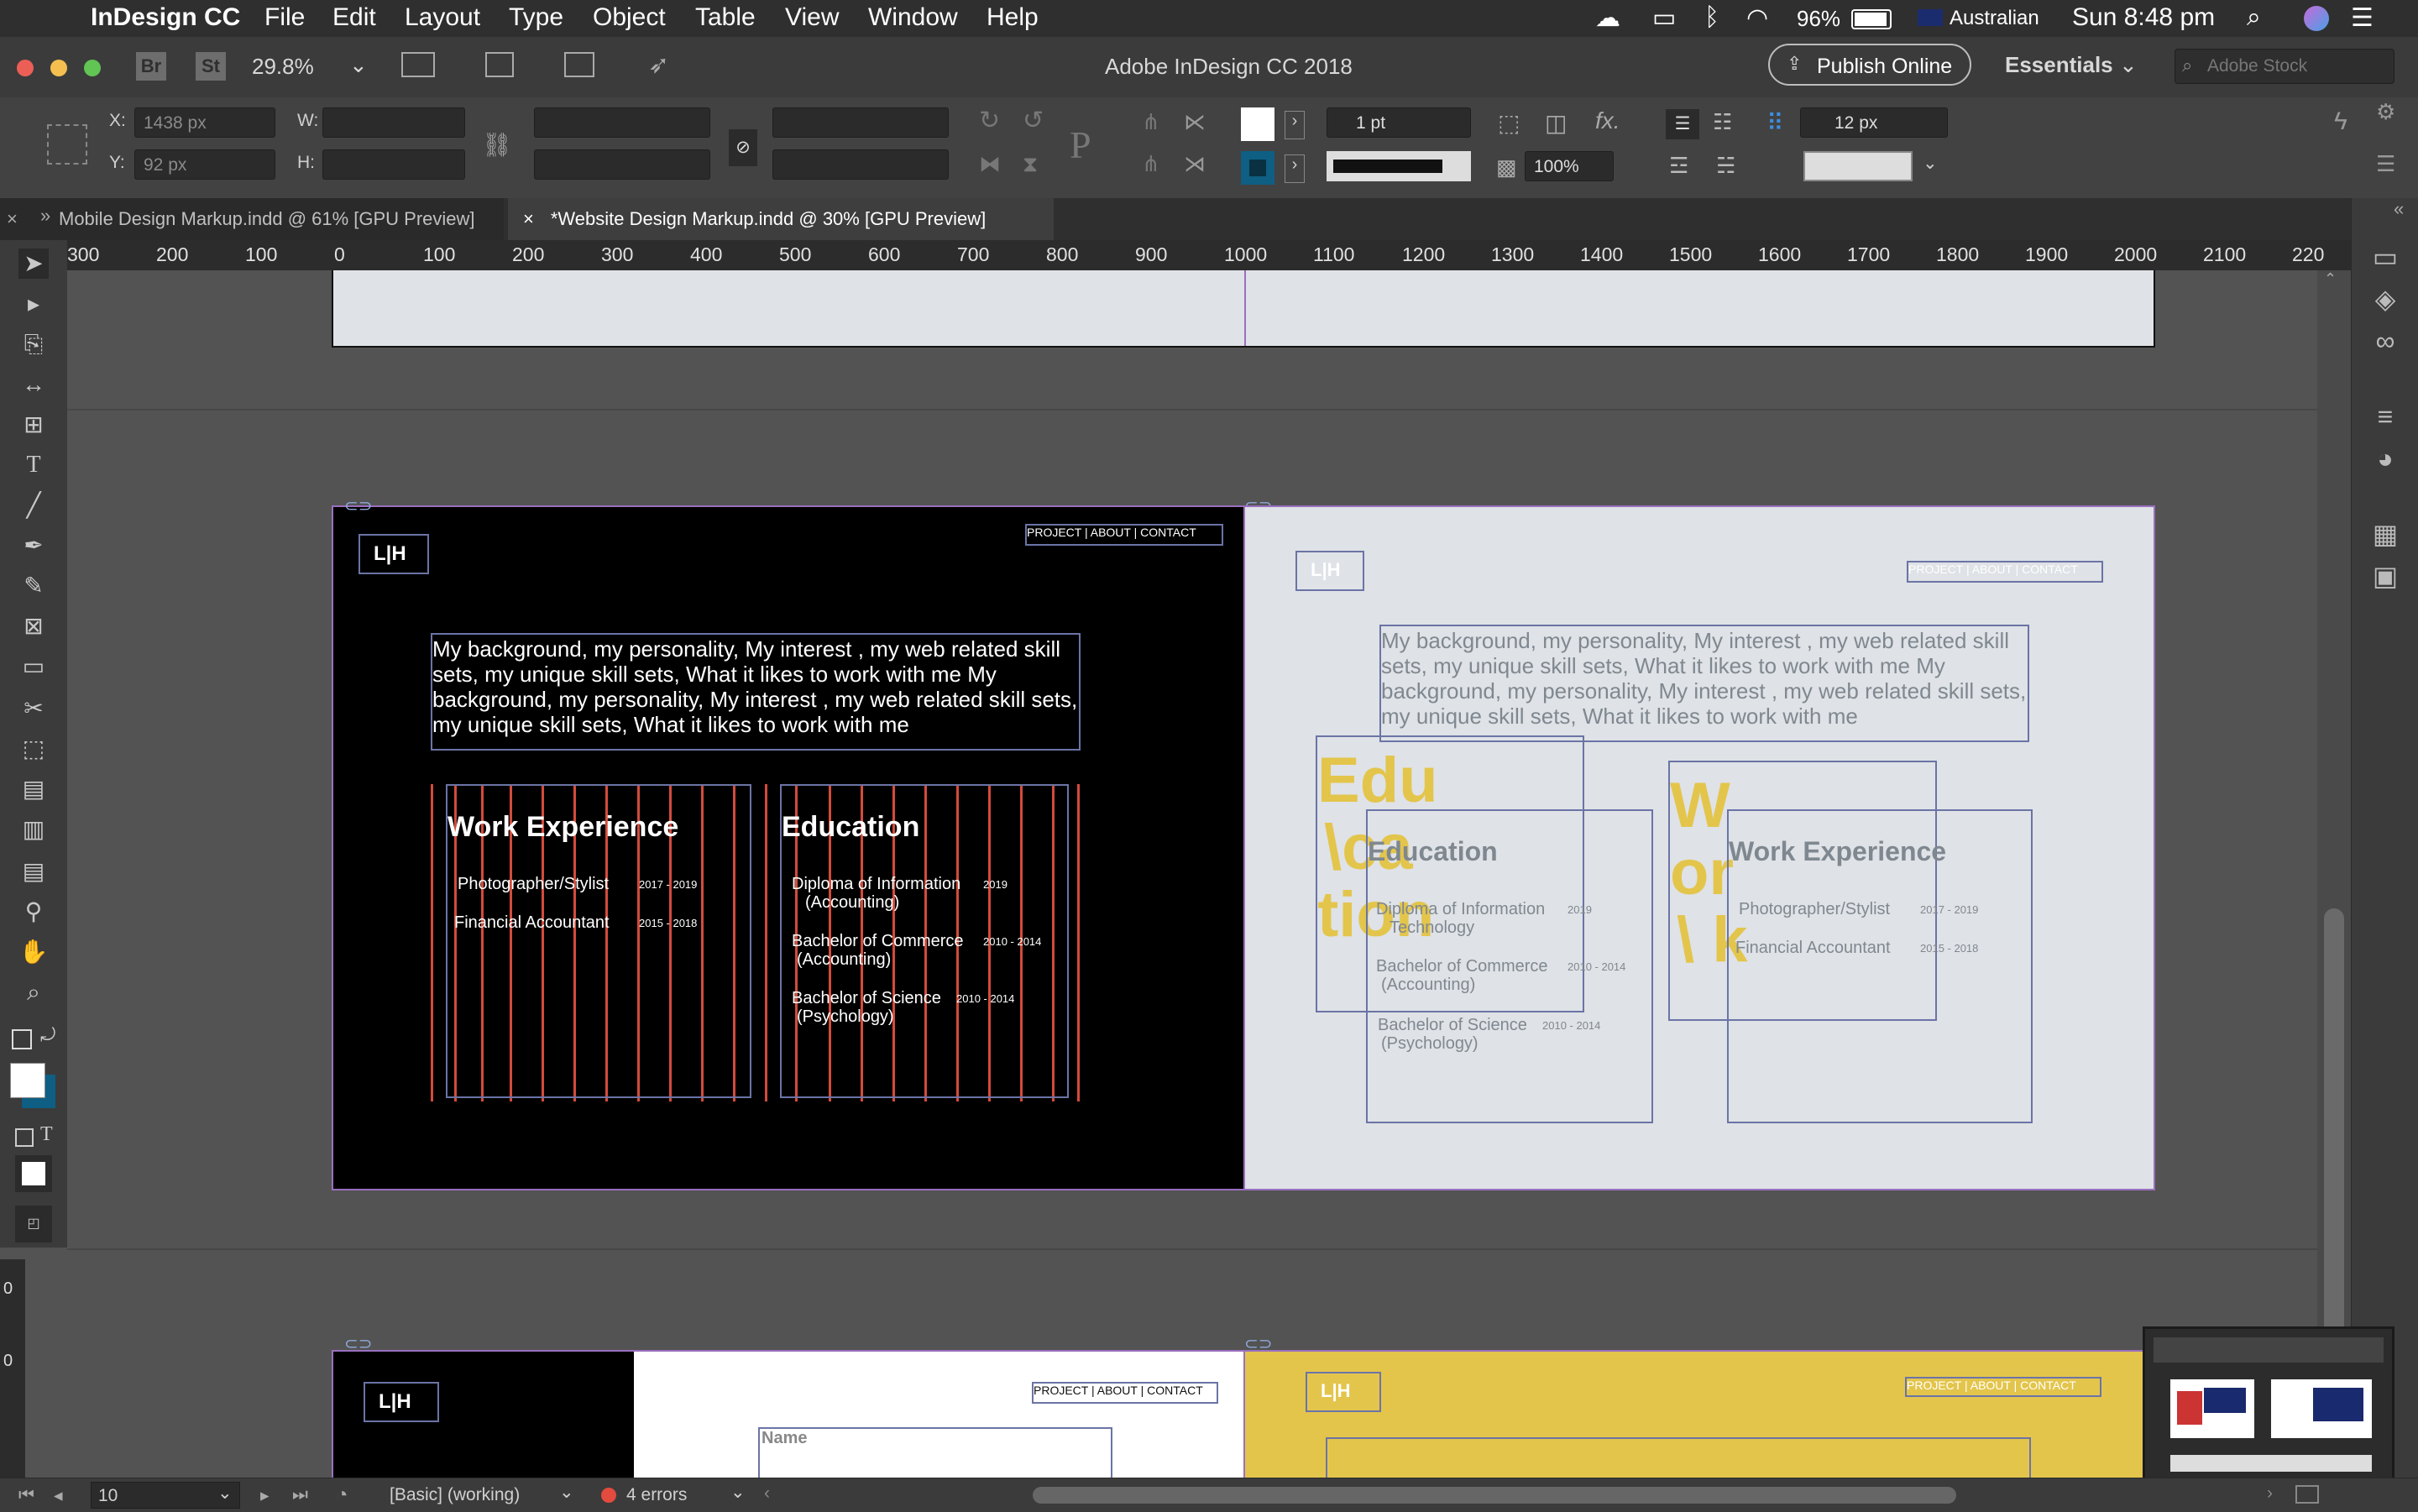 The image size is (2418, 1512). What do you see at coordinates (1930, 17) in the screenshot?
I see `flag-icon` at bounding box center [1930, 17].